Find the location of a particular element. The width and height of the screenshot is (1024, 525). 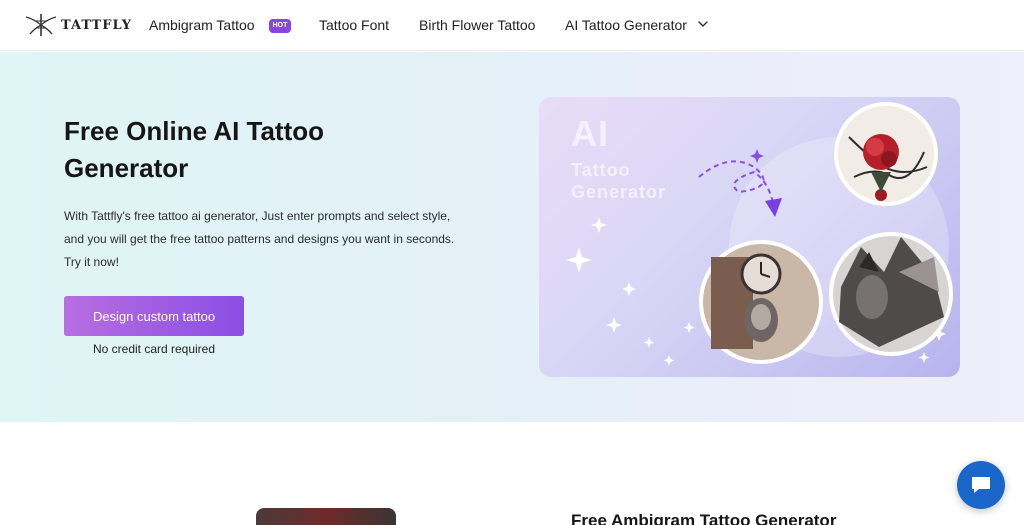

illustration-headline: AI is located at coordinates (590, 133).